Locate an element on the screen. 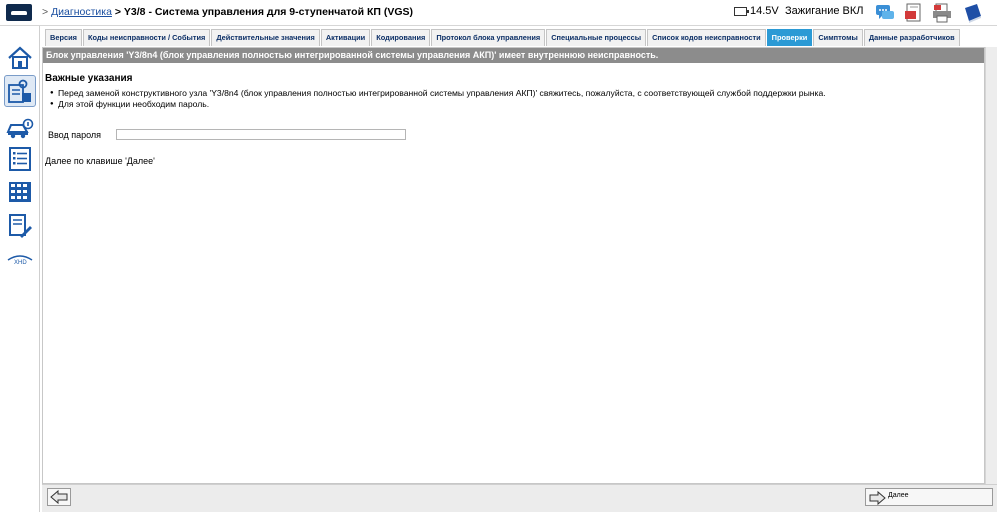  password-label: Ввод пароля is located at coordinates (75, 135).